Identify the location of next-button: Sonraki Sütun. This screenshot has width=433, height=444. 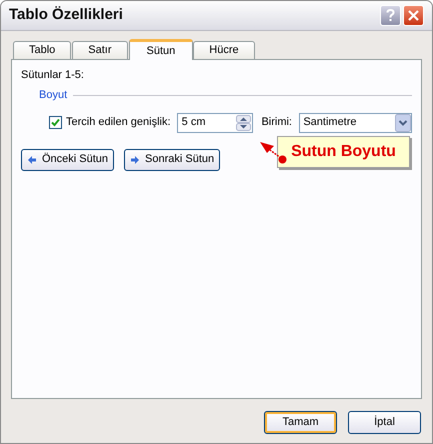
(172, 159).